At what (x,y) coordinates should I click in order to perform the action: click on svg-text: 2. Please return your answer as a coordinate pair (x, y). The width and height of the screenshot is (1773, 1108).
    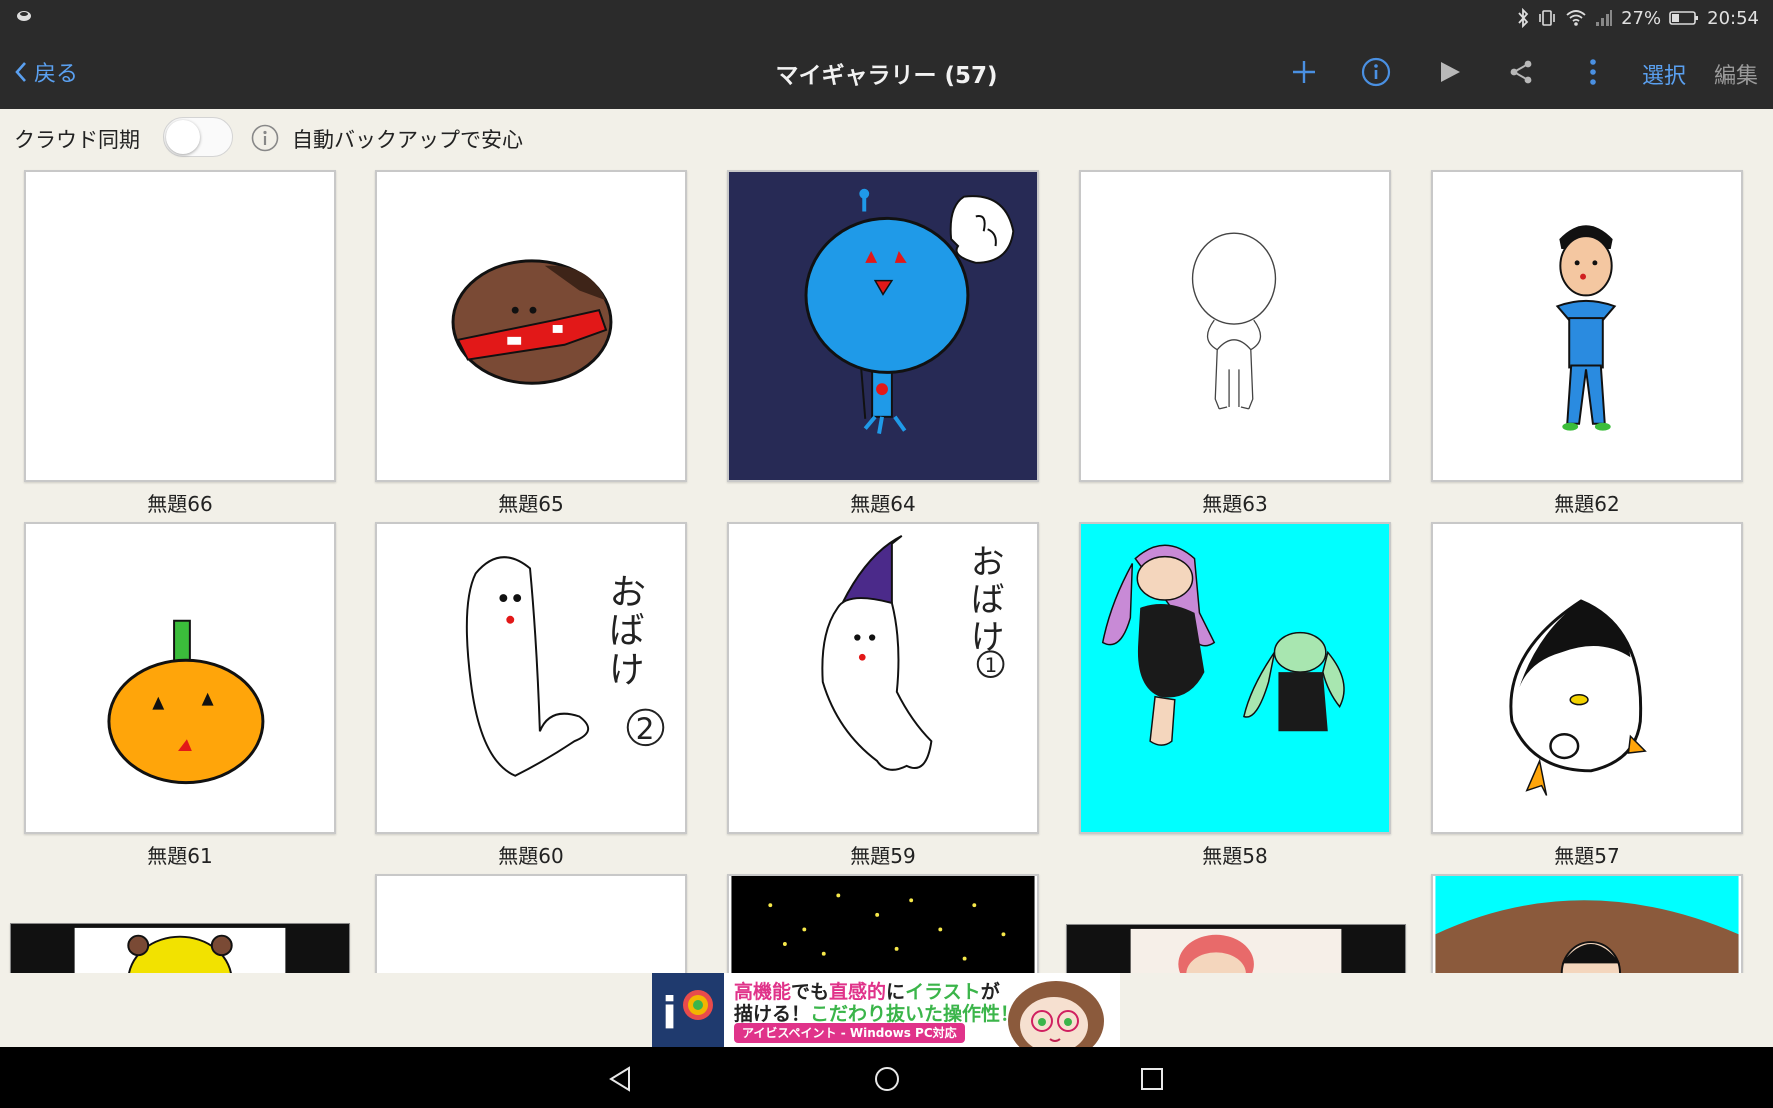
    Looking at the image, I should click on (645, 729).